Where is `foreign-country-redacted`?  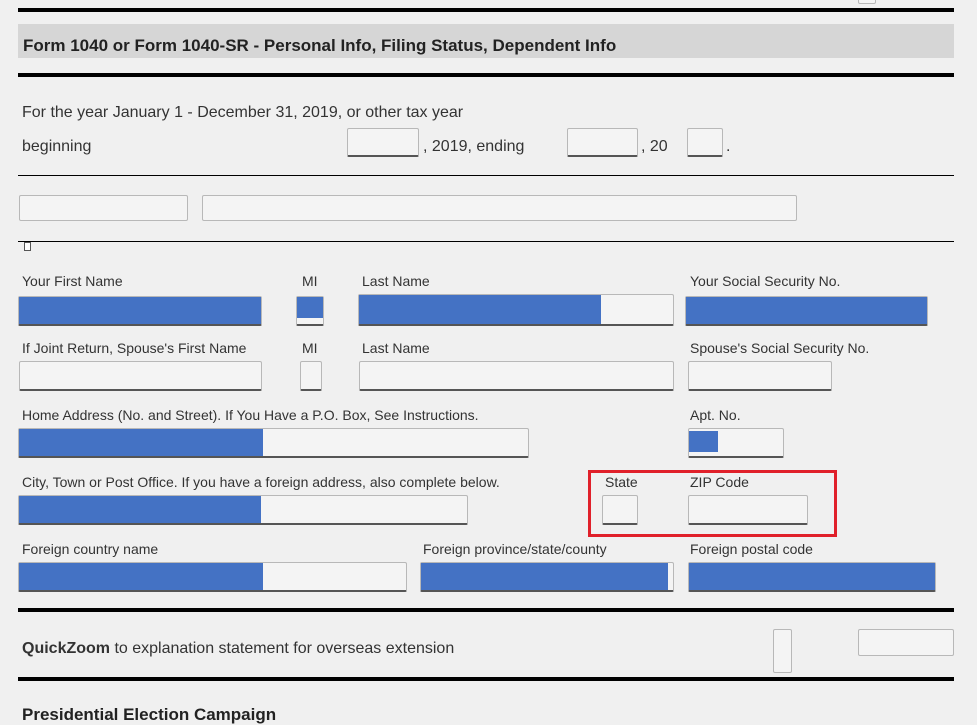
foreign-country-redacted is located at coordinates (141, 576).